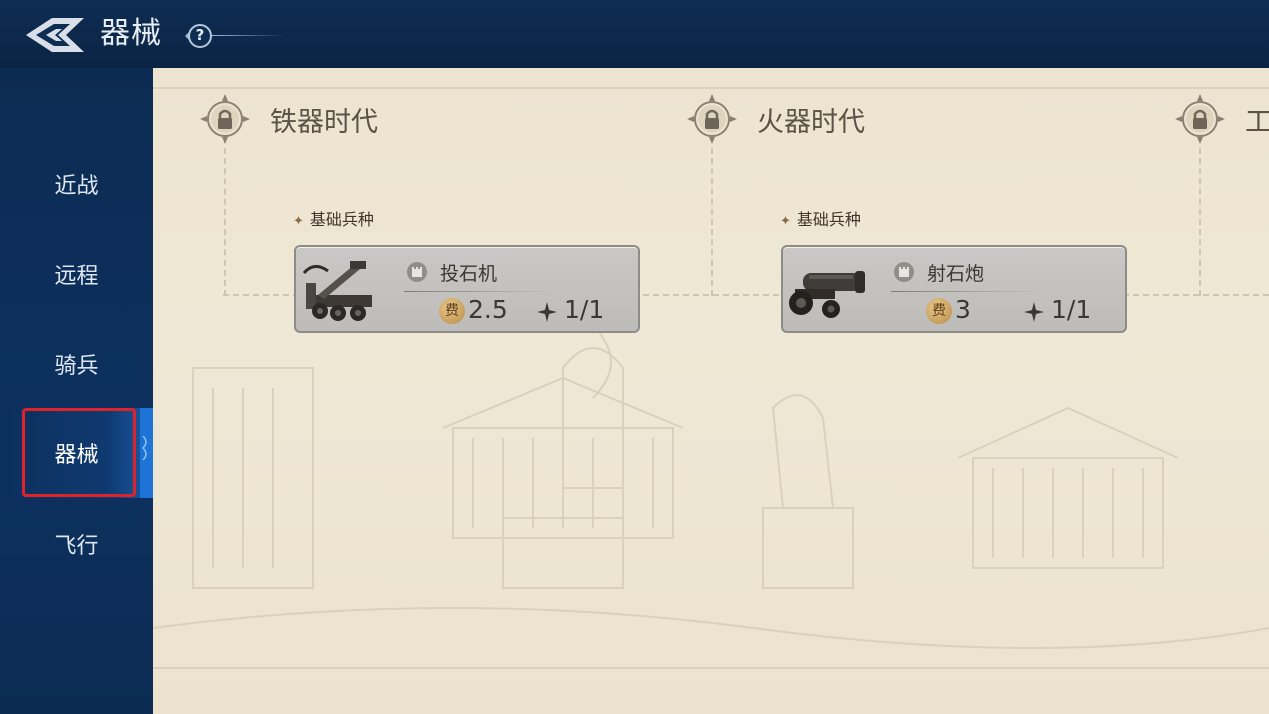 This screenshot has width=1269, height=714. Describe the element at coordinates (963, 309) in the screenshot. I see `unit-cost: 3` at that location.